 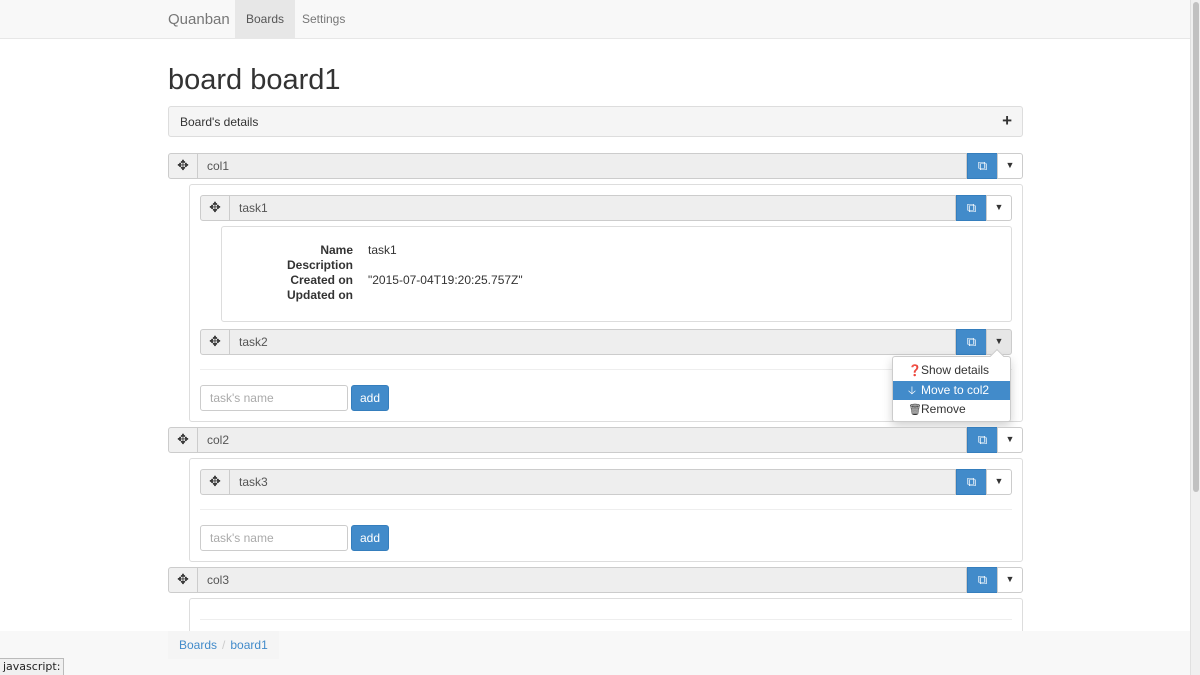 I want to click on status-bar: javascript:, so click(x=32, y=666).